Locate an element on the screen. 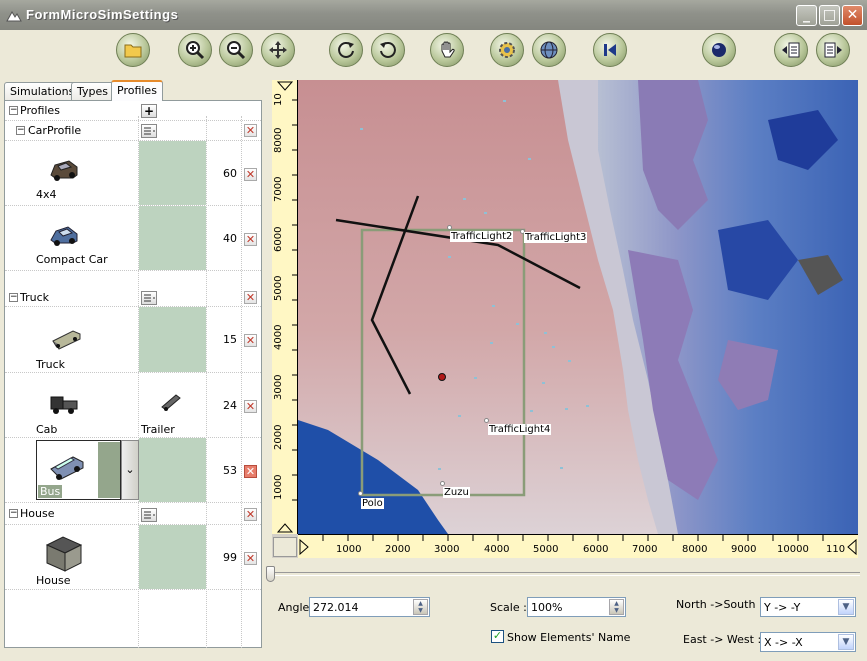 This screenshot has height=661, width=867. item-label: Bus is located at coordinates (50, 491).